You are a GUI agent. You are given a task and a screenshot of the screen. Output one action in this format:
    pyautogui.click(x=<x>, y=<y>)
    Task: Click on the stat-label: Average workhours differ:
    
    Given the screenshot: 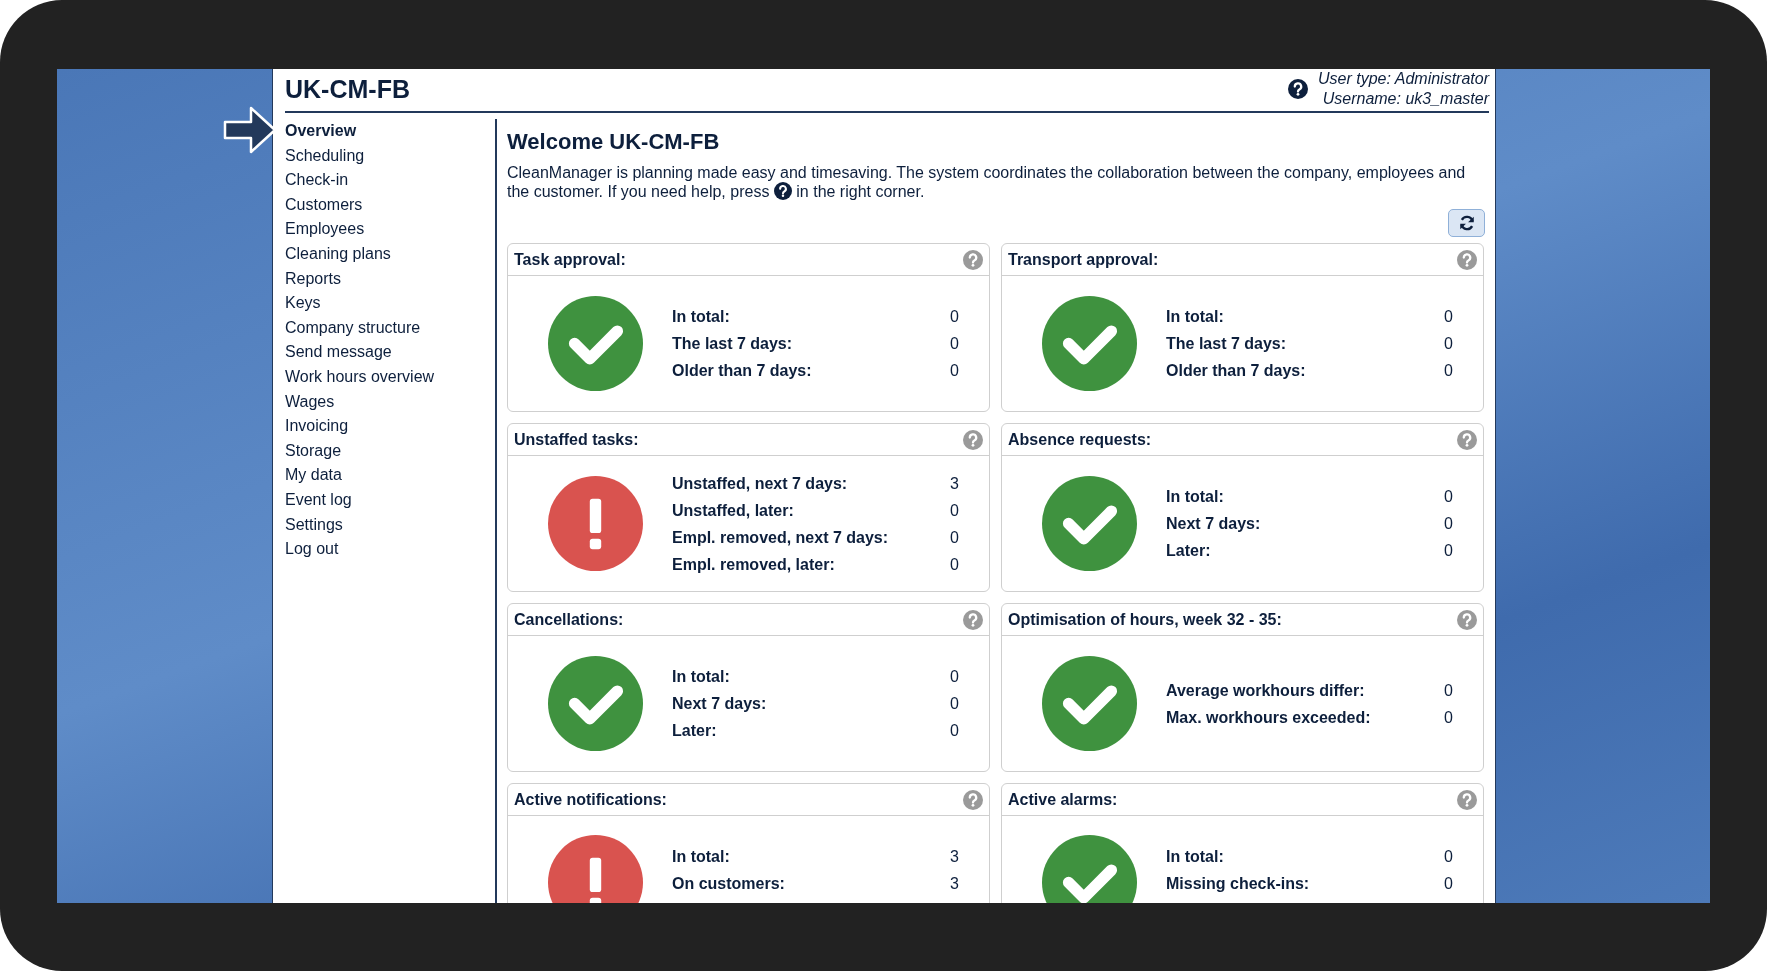 What is the action you would take?
    pyautogui.click(x=1265, y=690)
    